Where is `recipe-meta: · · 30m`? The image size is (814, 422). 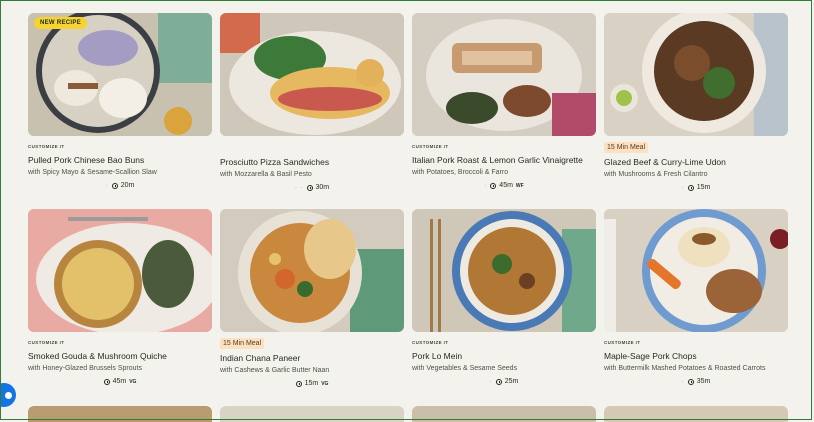 recipe-meta: · · 30m is located at coordinates (312, 188).